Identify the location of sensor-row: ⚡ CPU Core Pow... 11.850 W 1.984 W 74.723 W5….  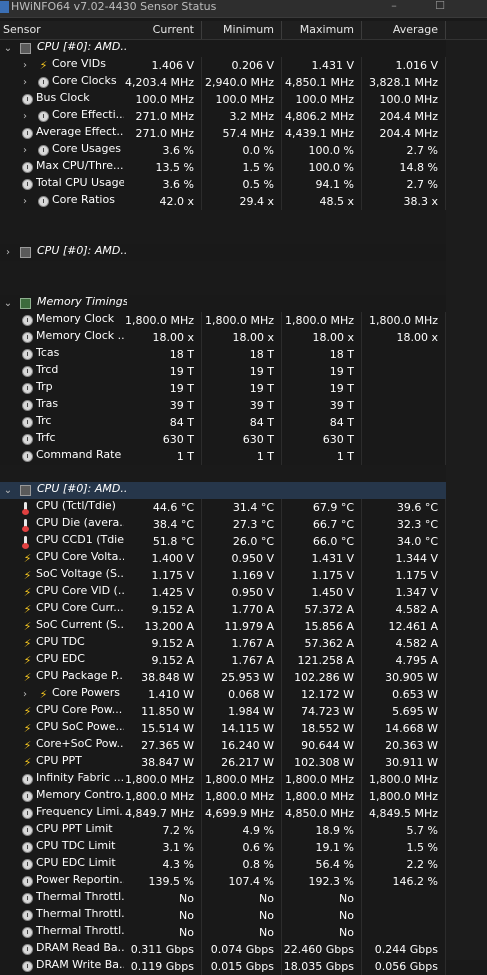
(243, 711).